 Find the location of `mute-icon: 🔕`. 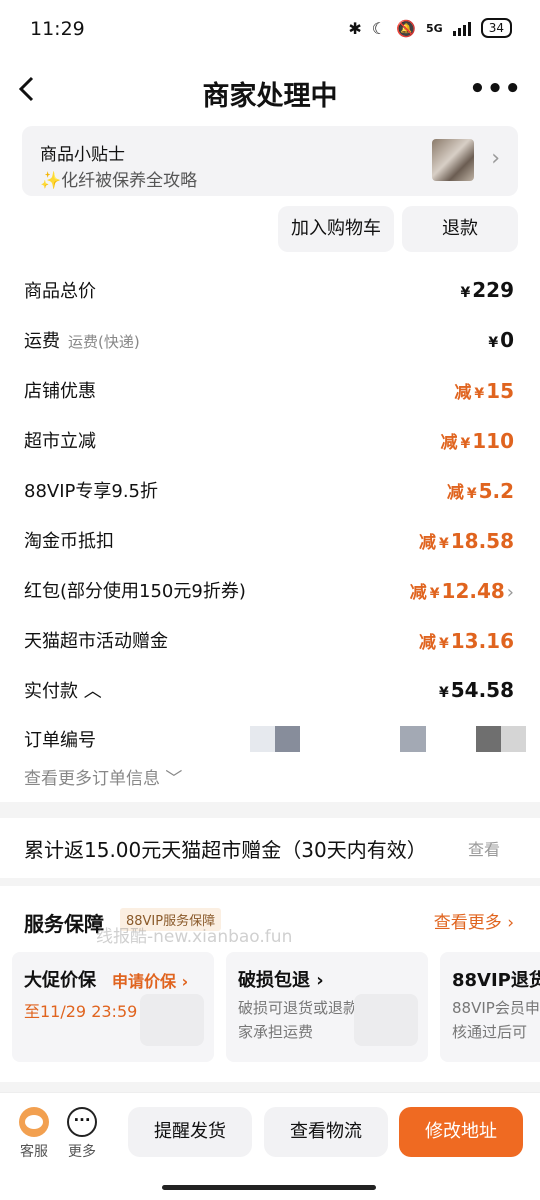

mute-icon: 🔕 is located at coordinates (406, 28).